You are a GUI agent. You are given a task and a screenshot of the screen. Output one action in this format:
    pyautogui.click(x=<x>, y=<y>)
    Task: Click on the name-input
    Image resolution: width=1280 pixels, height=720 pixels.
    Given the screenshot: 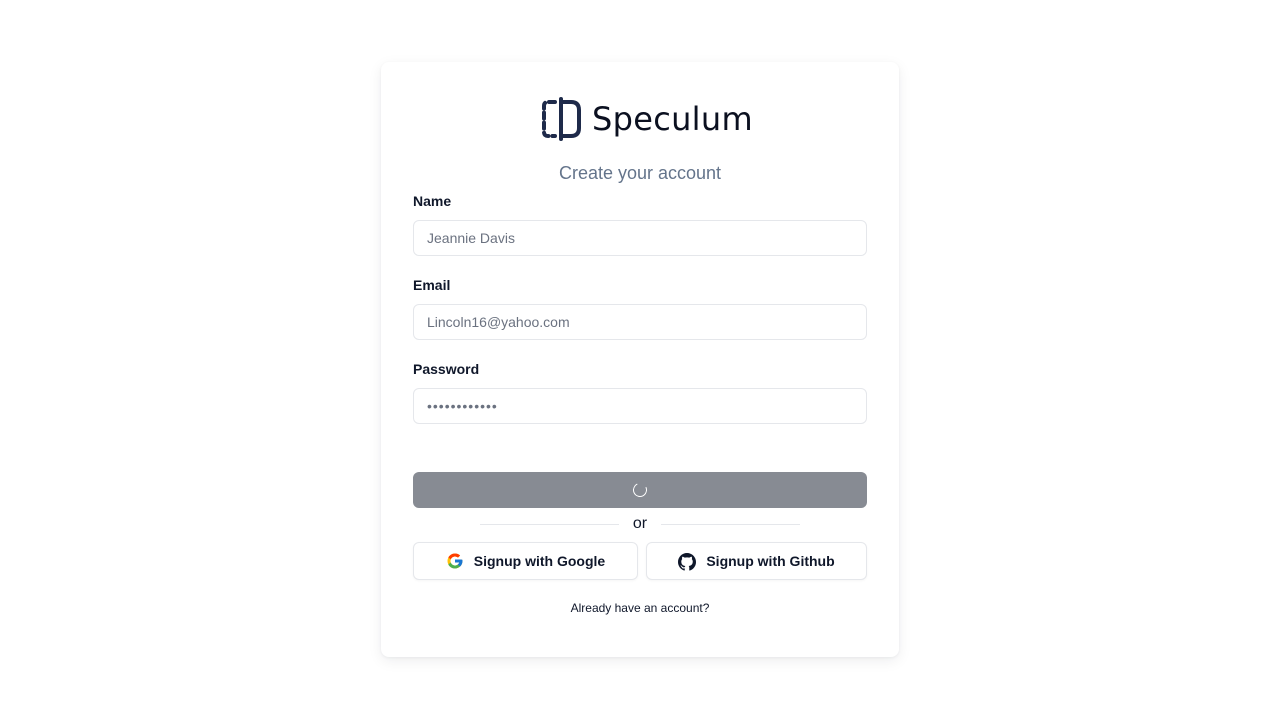 What is the action you would take?
    pyautogui.click(x=640, y=238)
    